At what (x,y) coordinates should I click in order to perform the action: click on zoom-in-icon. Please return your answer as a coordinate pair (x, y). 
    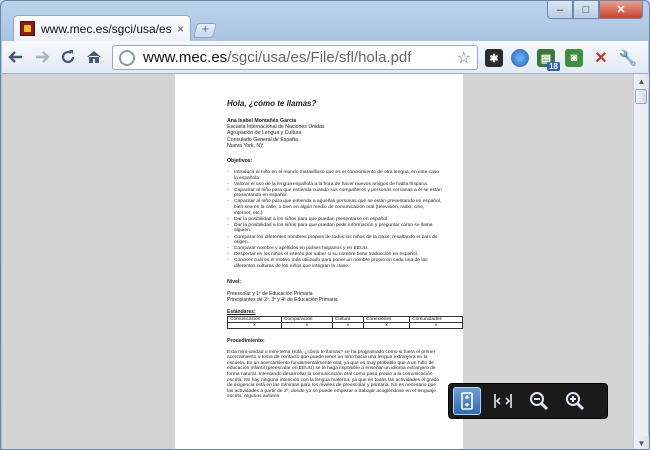
    Looking at the image, I should click on (575, 401).